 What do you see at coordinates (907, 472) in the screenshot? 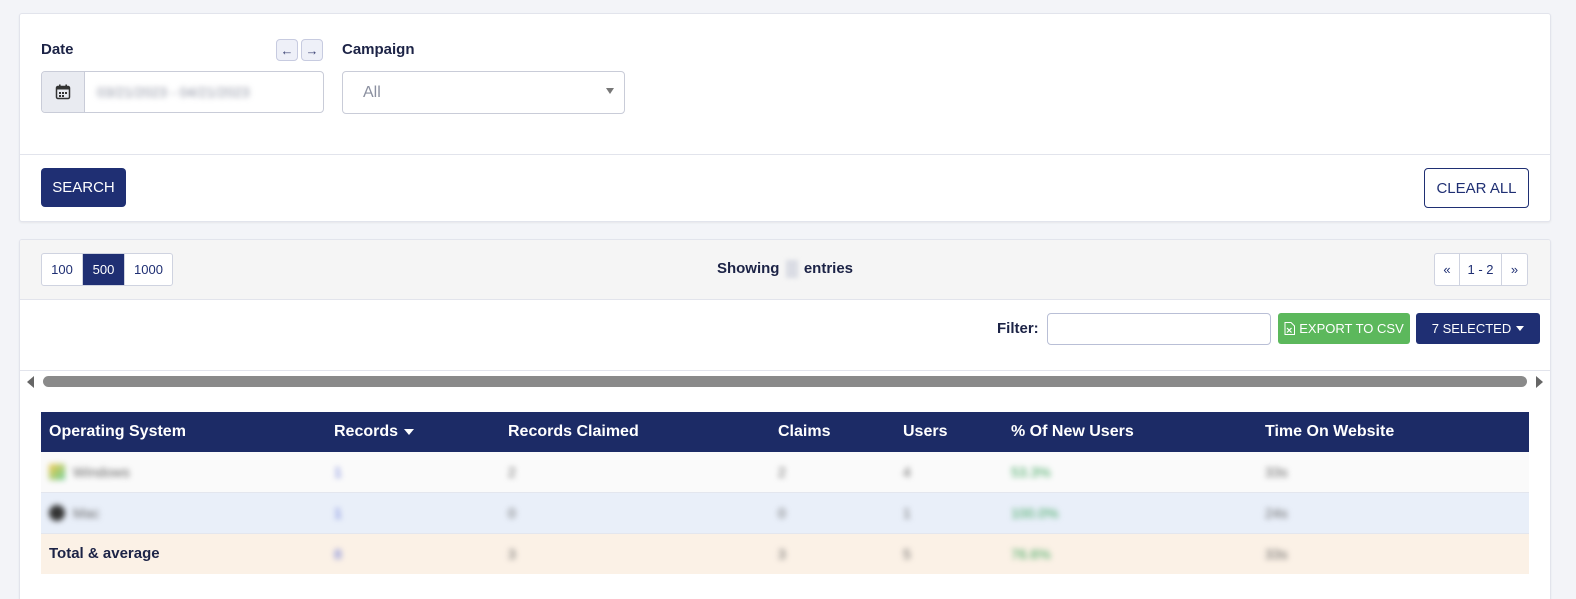
I see `users-cell: 4` at bounding box center [907, 472].